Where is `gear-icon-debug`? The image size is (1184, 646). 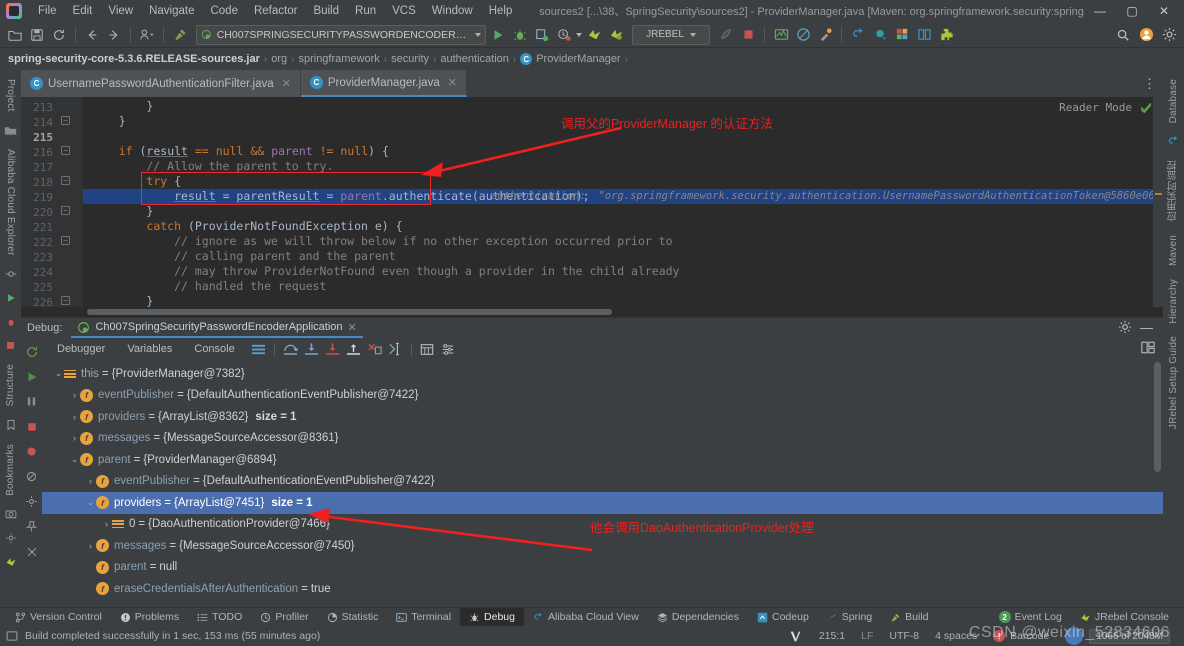
gear-icon-debug is located at coordinates (1125, 328).